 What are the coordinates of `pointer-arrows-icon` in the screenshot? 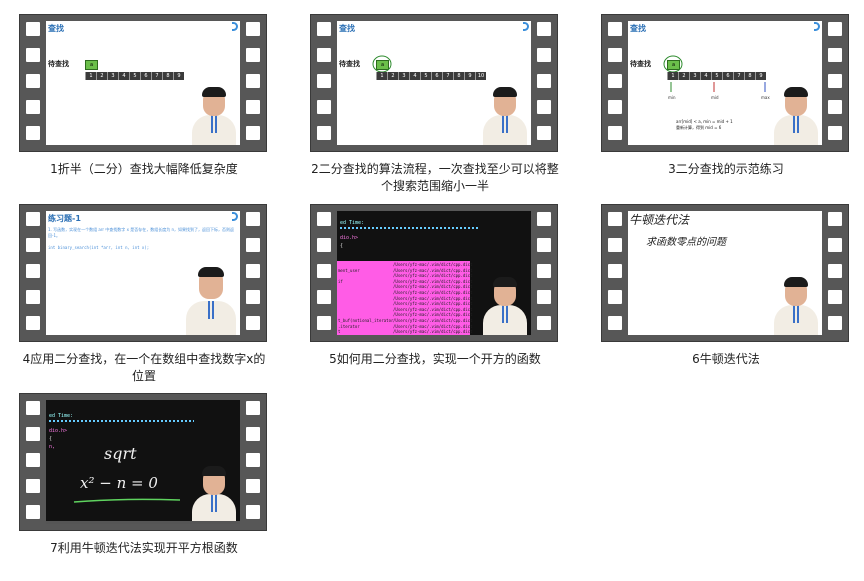 It's located at (718, 87).